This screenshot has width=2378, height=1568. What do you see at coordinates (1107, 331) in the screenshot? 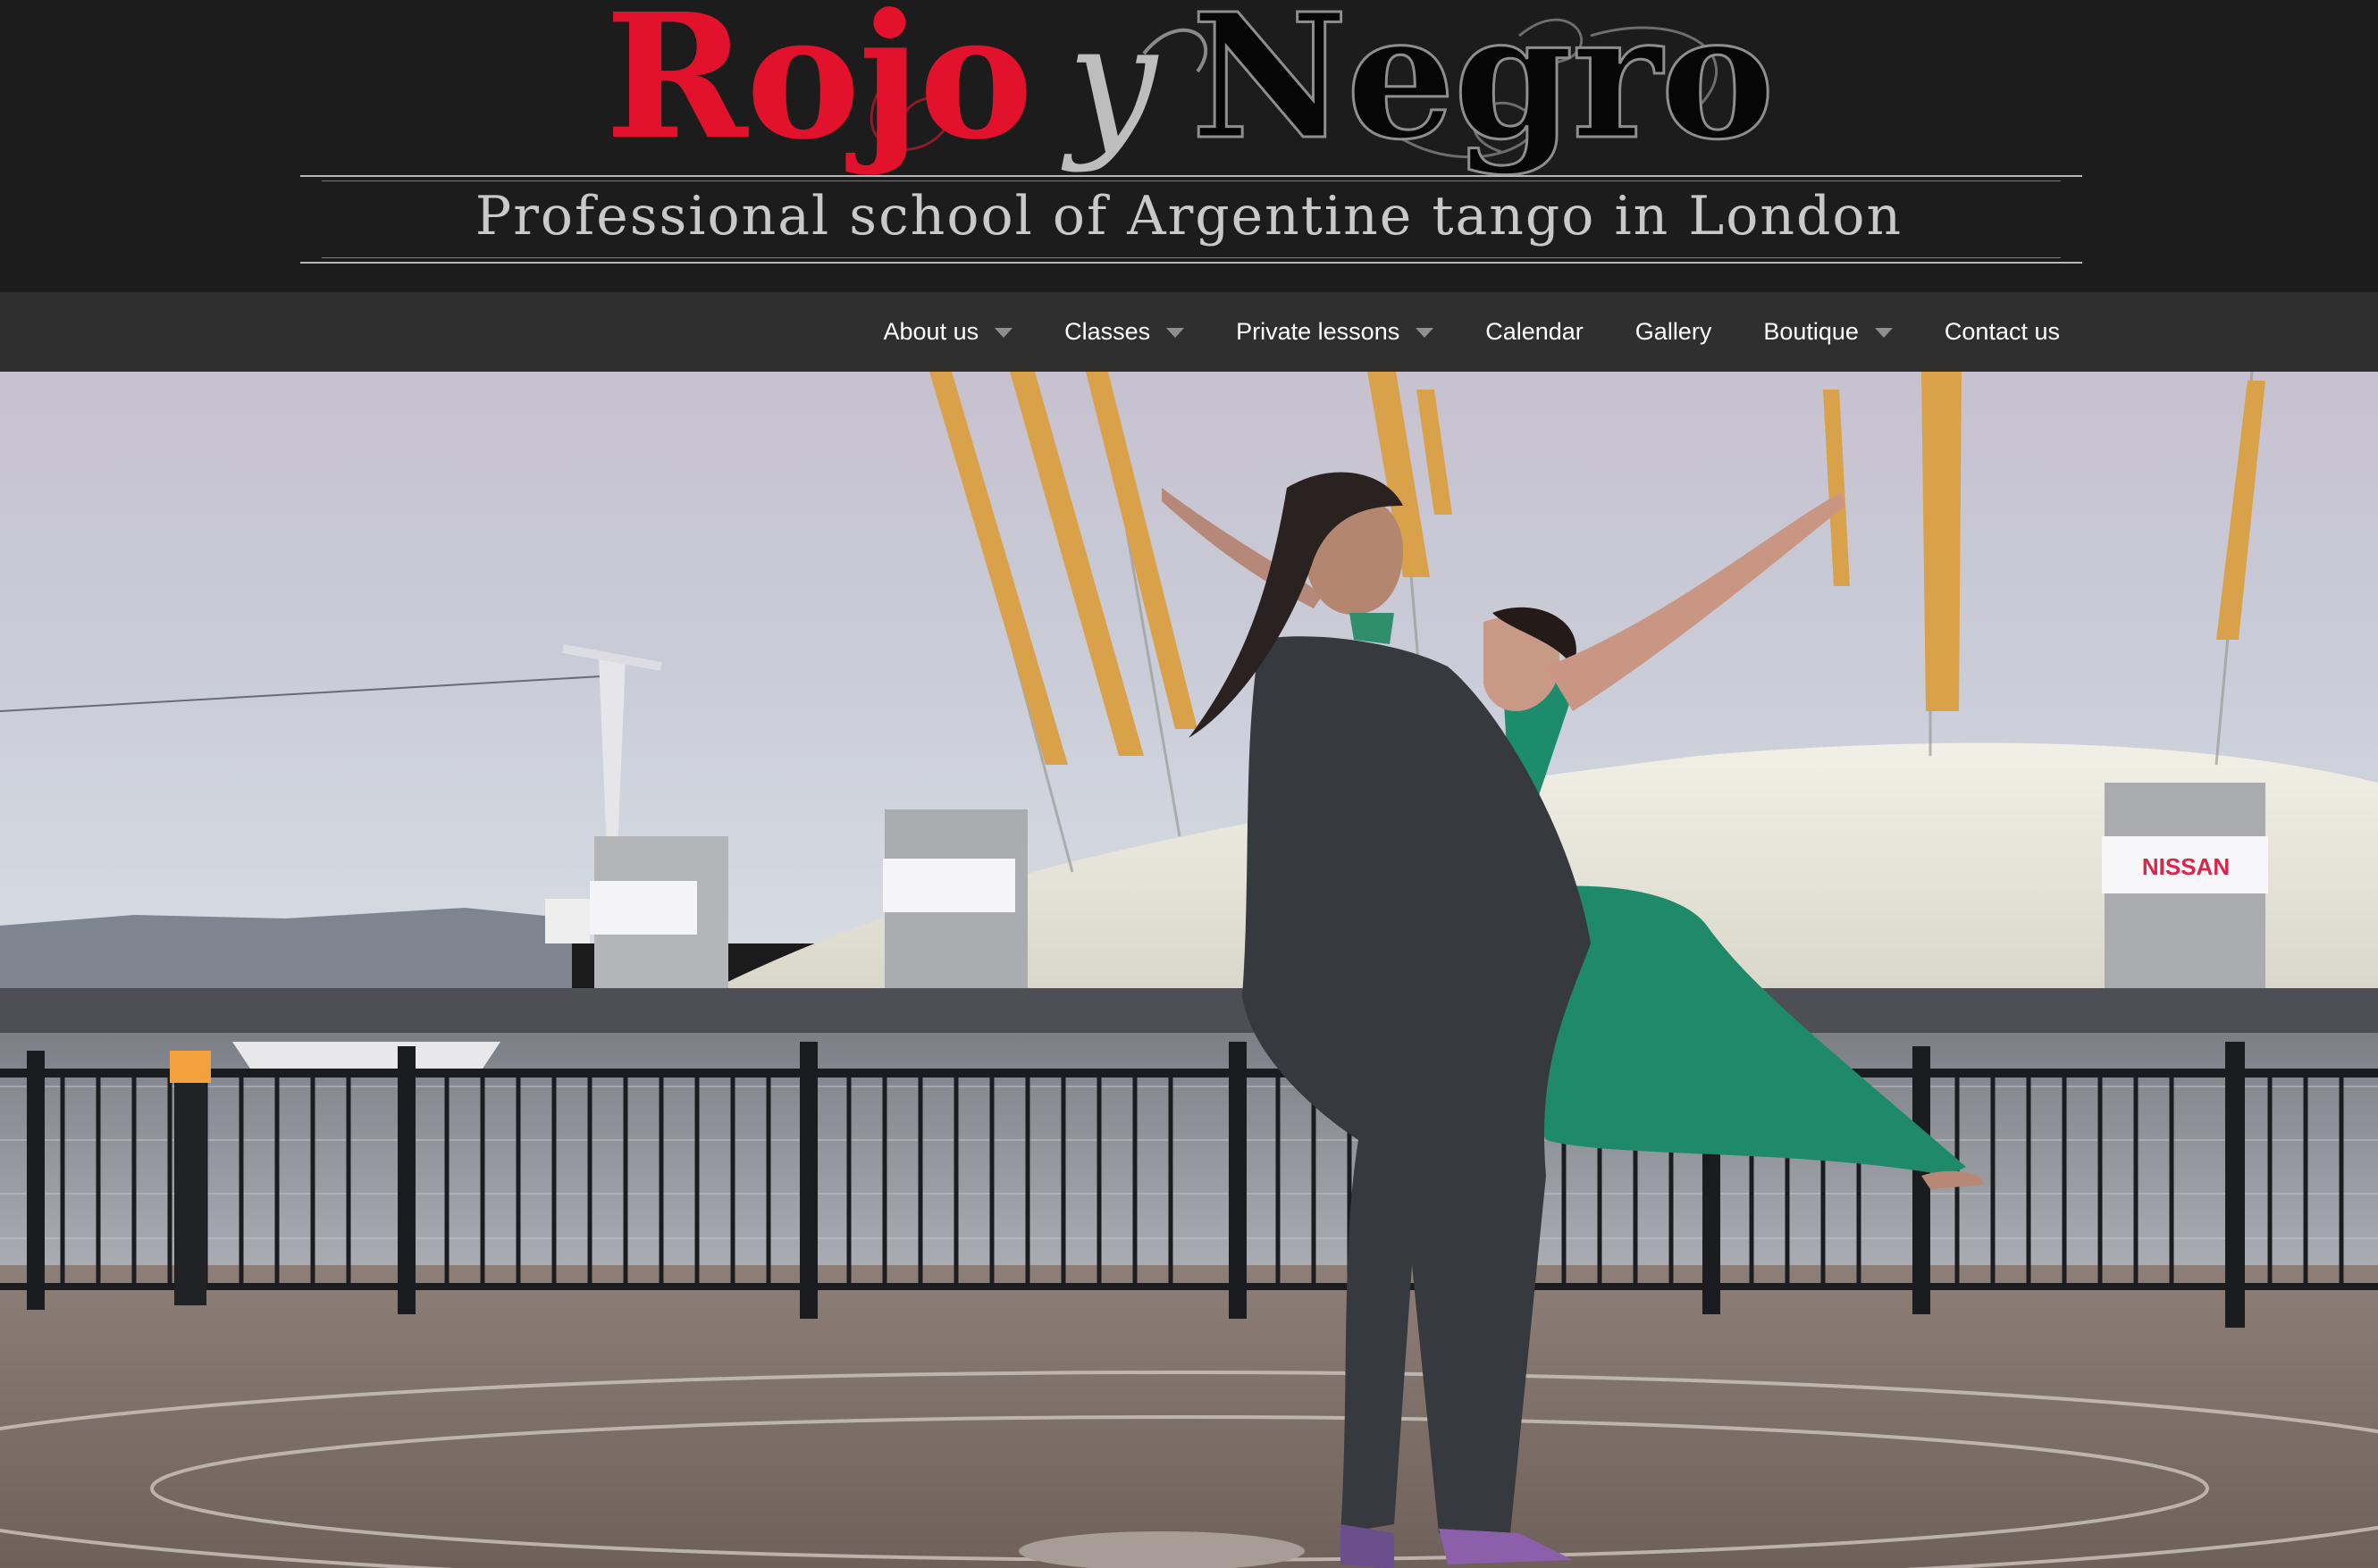
I see `nav-label: Classes` at bounding box center [1107, 331].